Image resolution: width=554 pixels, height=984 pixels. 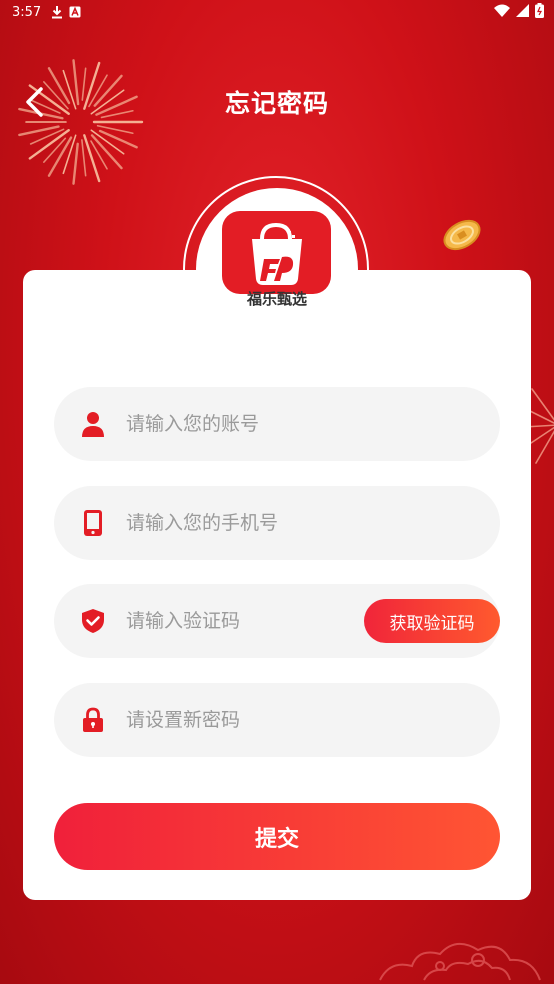 I want to click on phone-input, so click(x=276, y=523).